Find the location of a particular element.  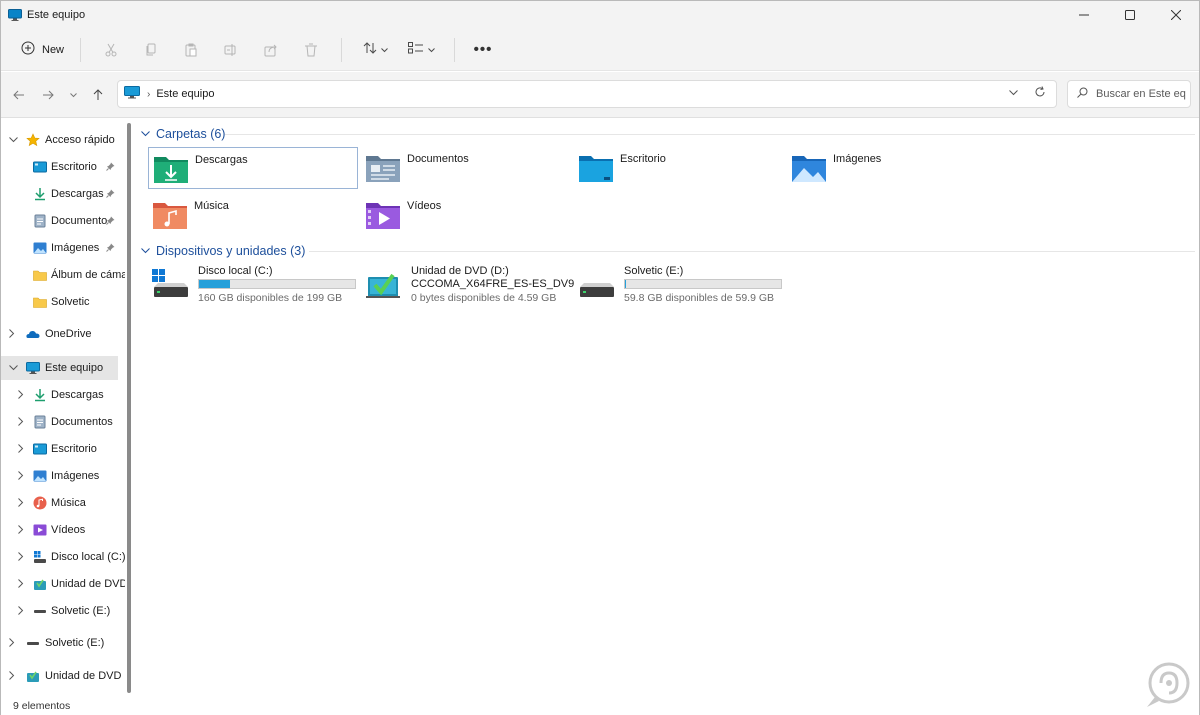

recent-locations-button is located at coordinates (73, 95).